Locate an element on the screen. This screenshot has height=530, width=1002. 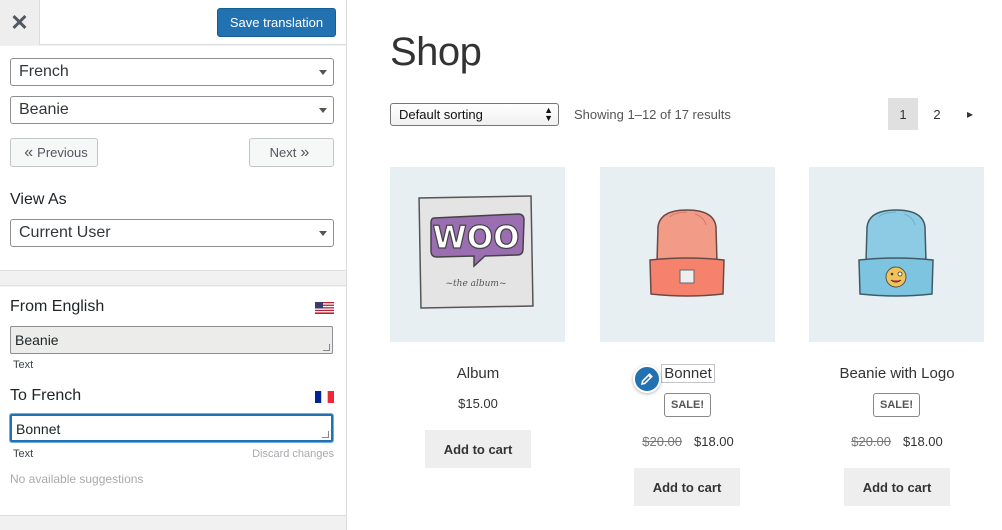
target-type-label: Text is located at coordinates (23, 454).